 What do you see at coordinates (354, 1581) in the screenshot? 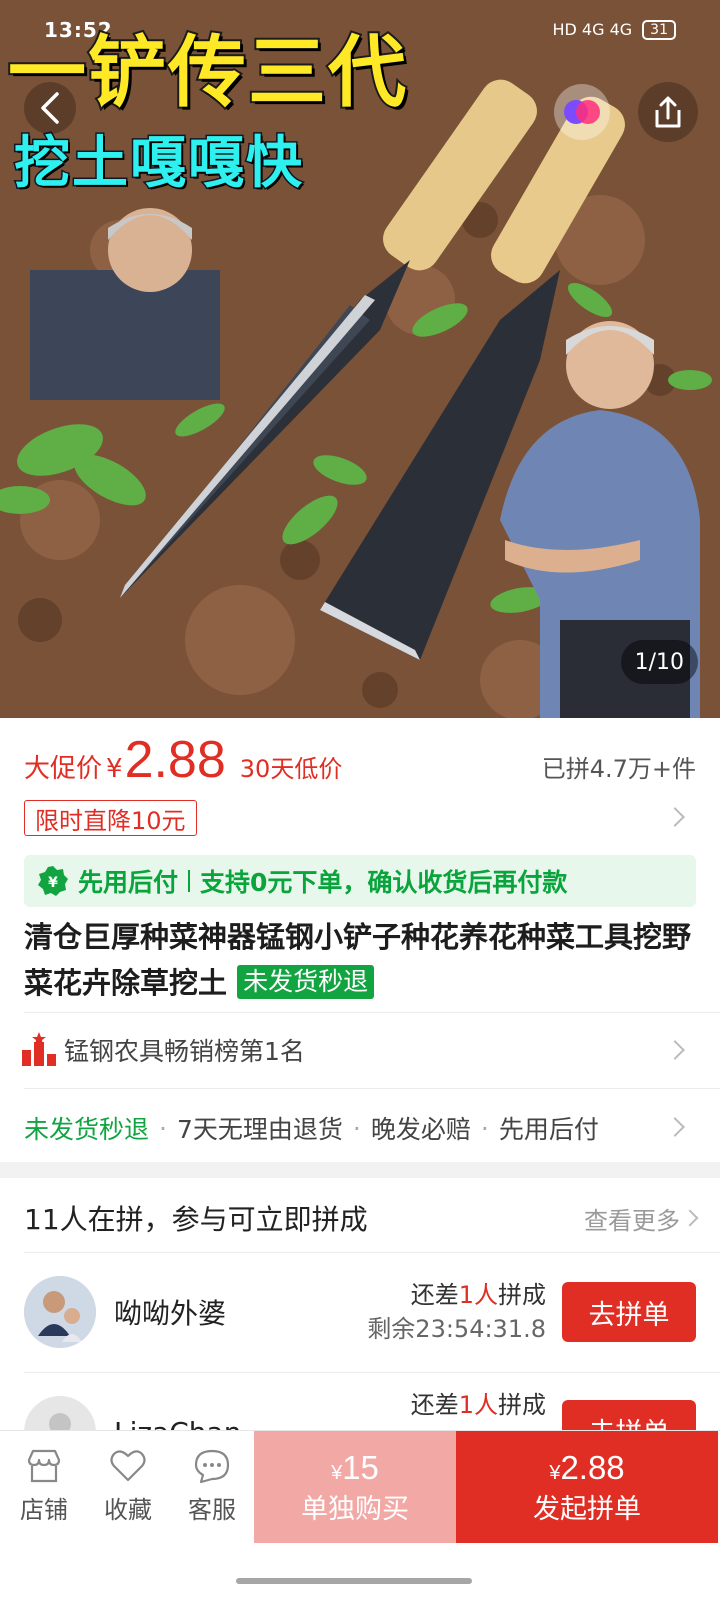
I see `home-indicator` at bounding box center [354, 1581].